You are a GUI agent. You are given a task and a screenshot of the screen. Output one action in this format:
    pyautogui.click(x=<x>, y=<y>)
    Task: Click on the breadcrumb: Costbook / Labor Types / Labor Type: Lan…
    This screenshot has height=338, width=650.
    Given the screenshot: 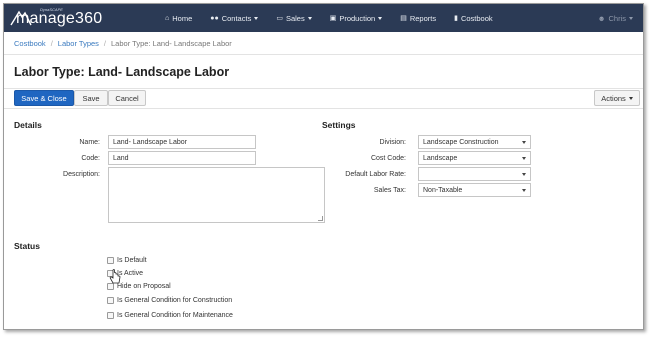 What is the action you would take?
    pyautogui.click(x=123, y=43)
    